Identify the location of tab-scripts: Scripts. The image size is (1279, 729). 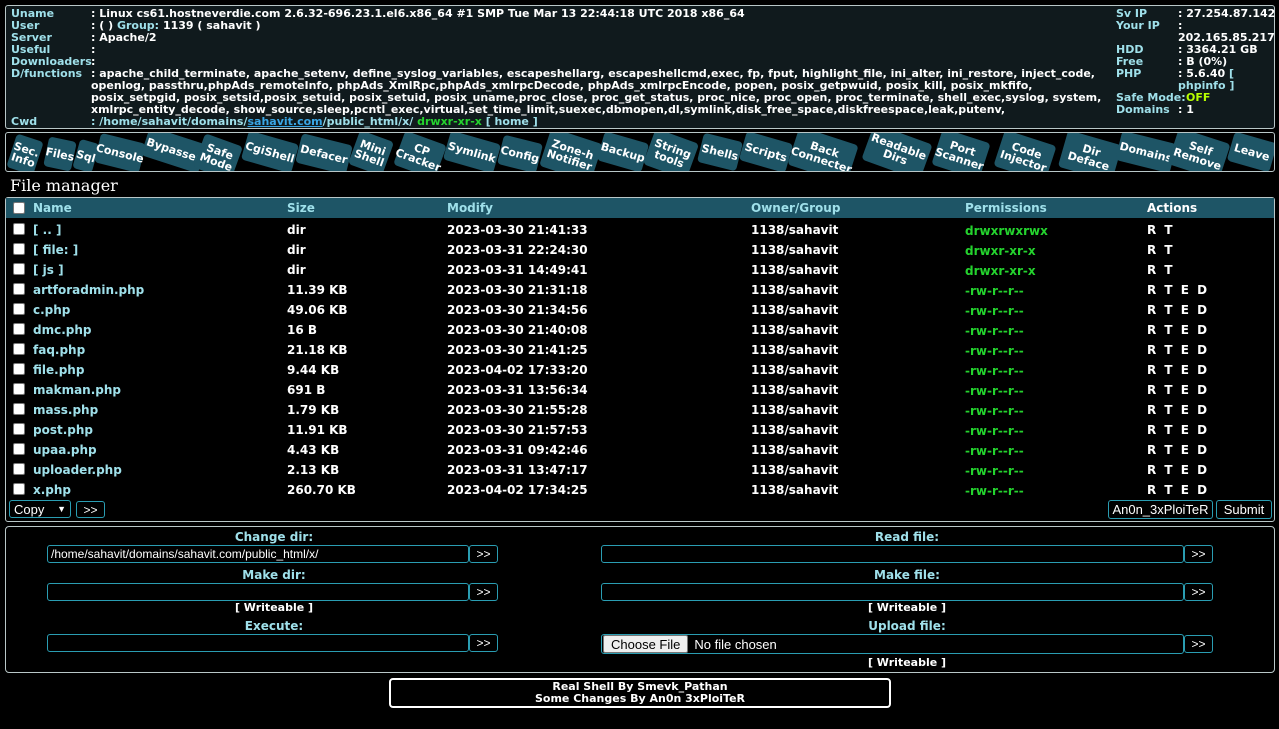
(766, 152).